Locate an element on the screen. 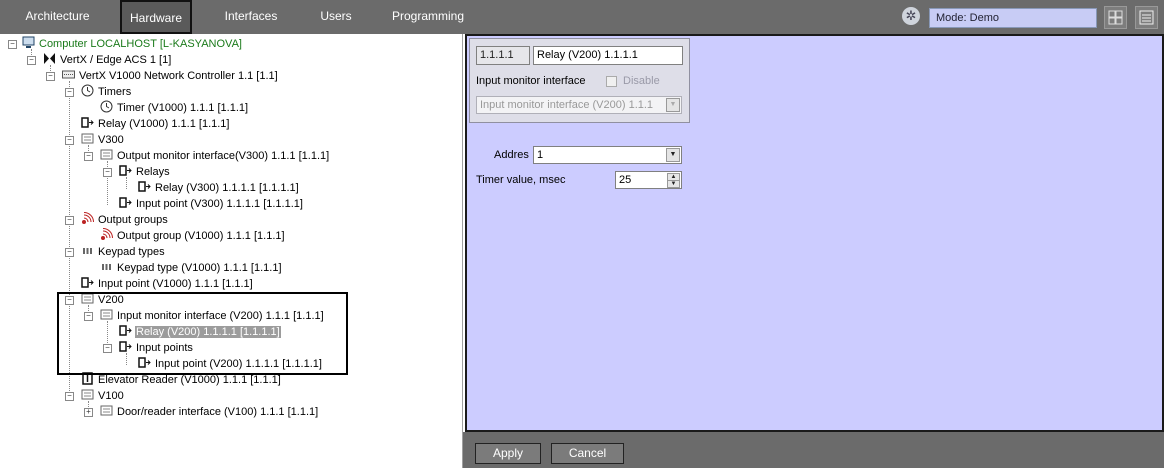 Image resolution: width=1164 pixels, height=468 pixels. tab-users: Users is located at coordinates (336, 17).